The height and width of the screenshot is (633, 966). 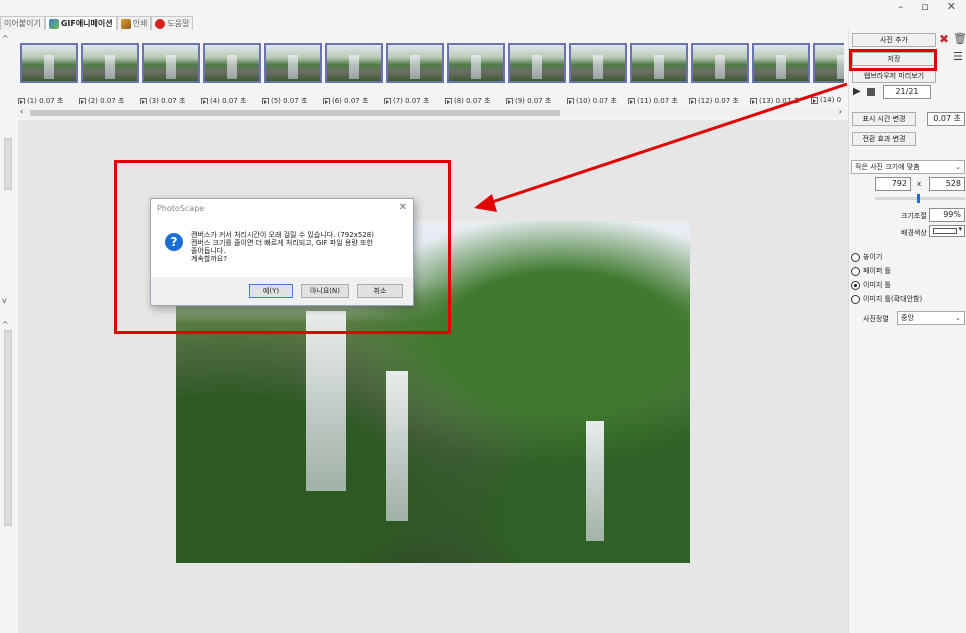 What do you see at coordinates (871, 285) in the screenshot?
I see `radio-option: 이미지 틀` at bounding box center [871, 285].